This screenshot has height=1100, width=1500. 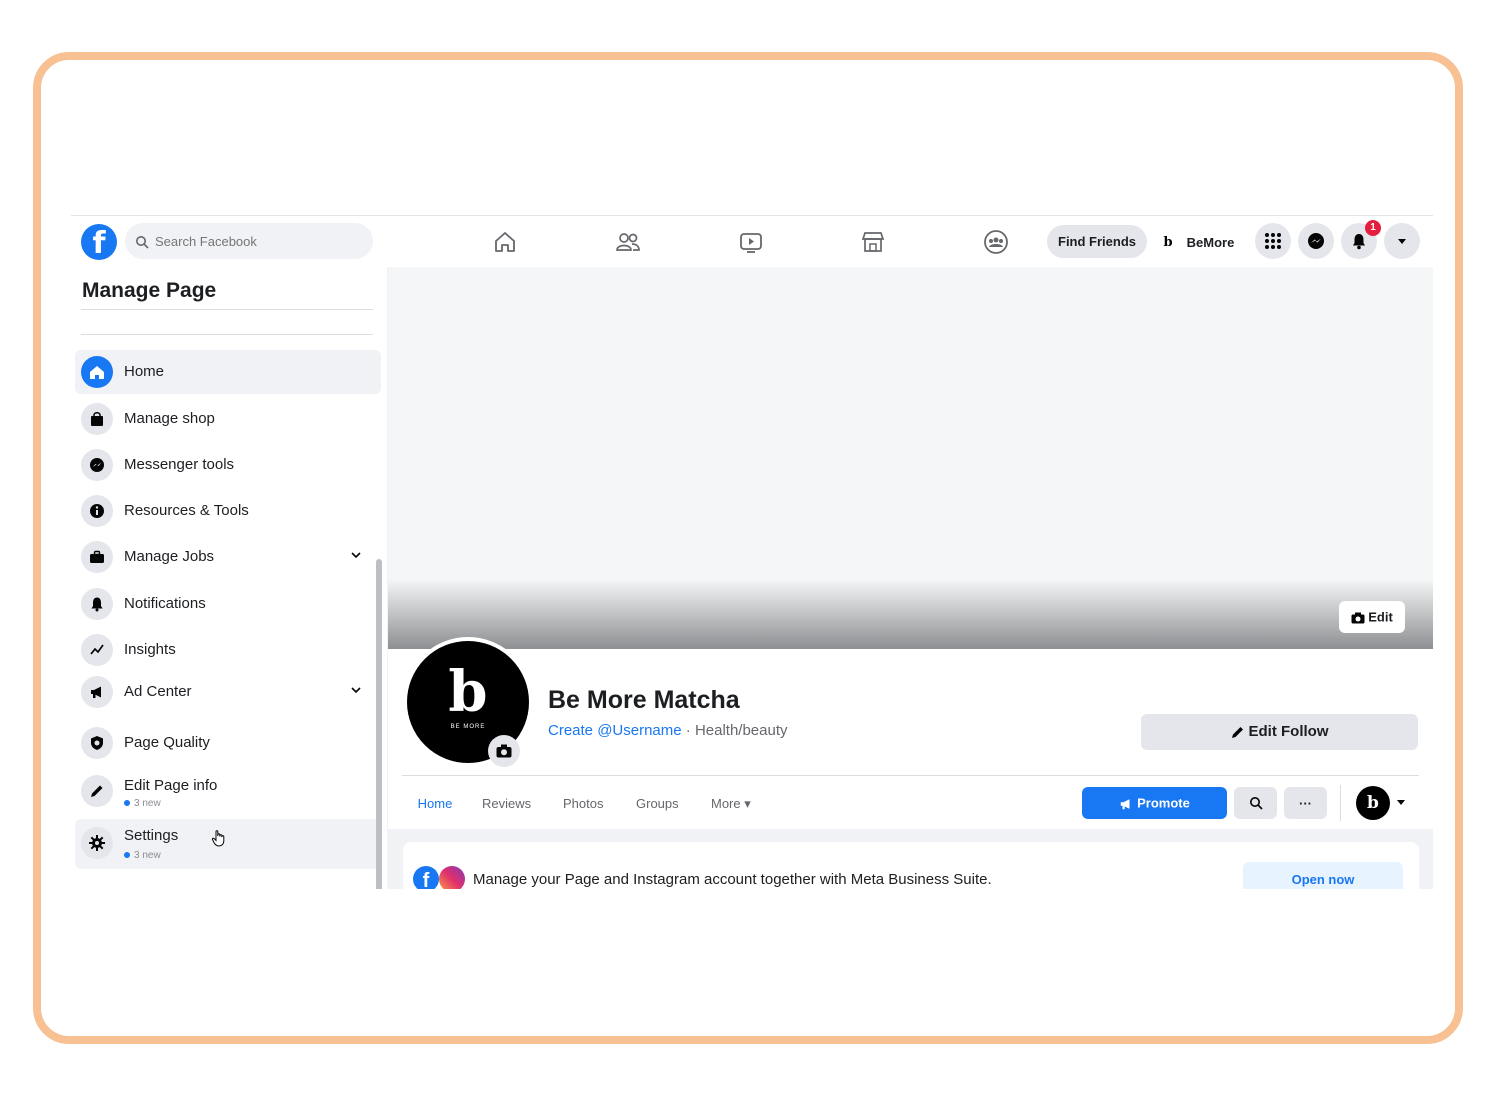 What do you see at coordinates (151, 835) in the screenshot?
I see `sidebar-item-label: Settings` at bounding box center [151, 835].